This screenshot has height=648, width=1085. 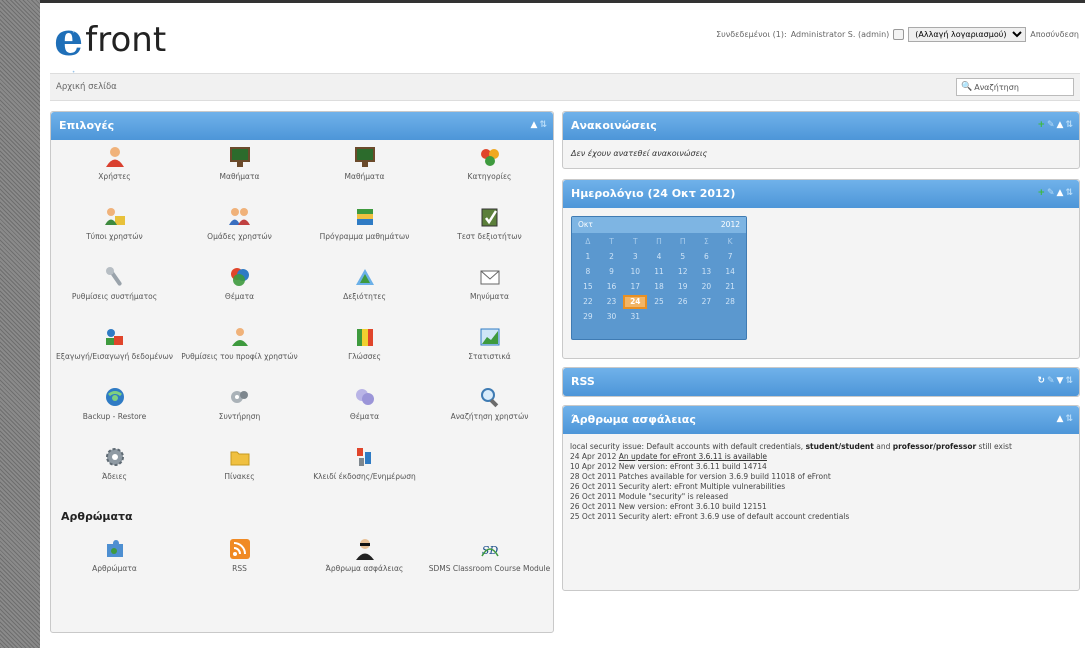 What do you see at coordinates (588, 287) in the screenshot?
I see `calendar-day: 15` at bounding box center [588, 287].